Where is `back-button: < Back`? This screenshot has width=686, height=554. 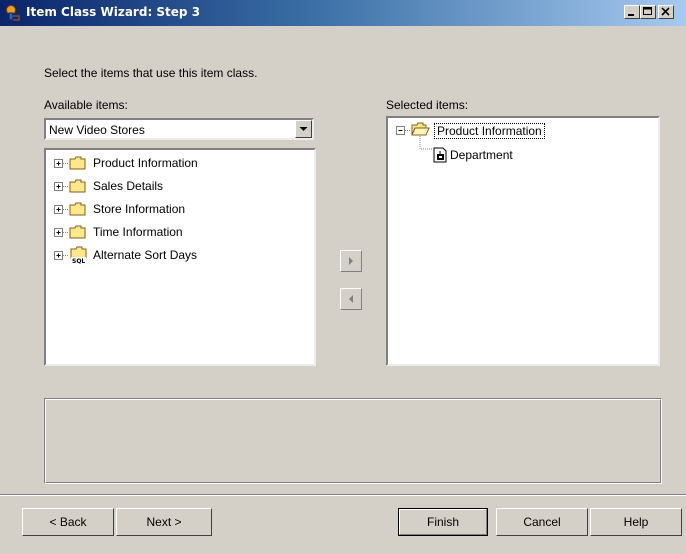
back-button: < Back is located at coordinates (68, 522).